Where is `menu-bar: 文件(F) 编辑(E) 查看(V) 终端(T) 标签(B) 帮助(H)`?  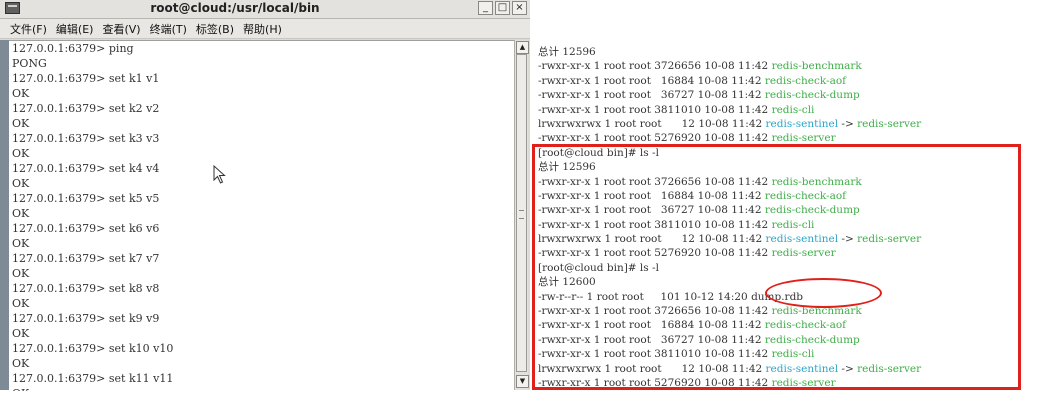
menu-bar: 文件(F) 编辑(E) 查看(V) 终端(T) 标签(B) 帮助(H) is located at coordinates (265, 29).